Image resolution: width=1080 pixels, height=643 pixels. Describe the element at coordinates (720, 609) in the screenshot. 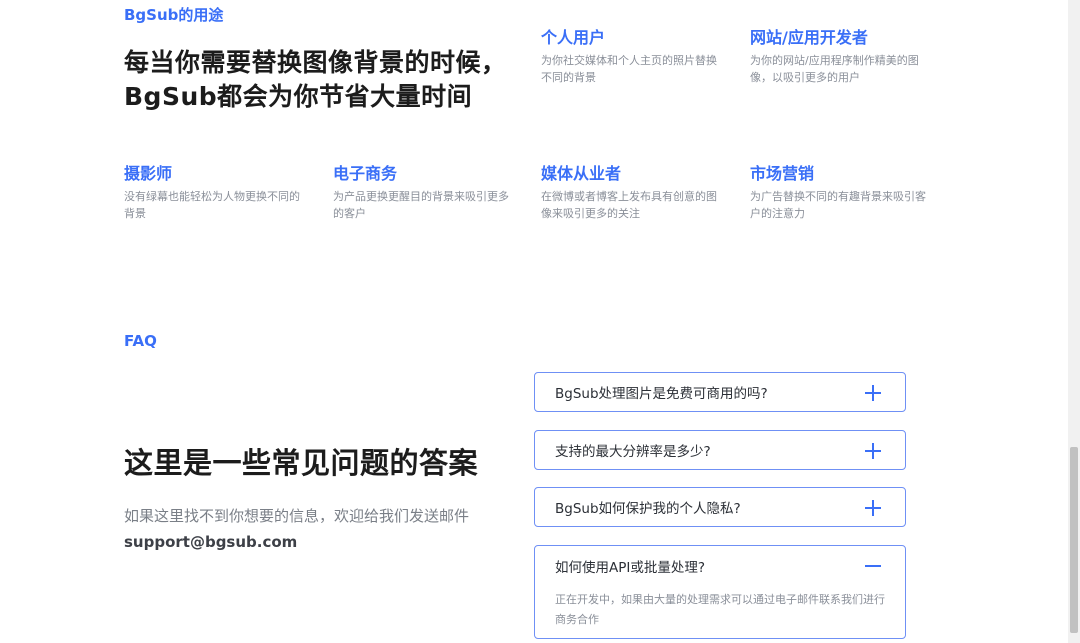

I see `faq-answer: 正在开发中，如果由大量的处理需求可以通过电子邮件联系我们进行商务合作` at that location.